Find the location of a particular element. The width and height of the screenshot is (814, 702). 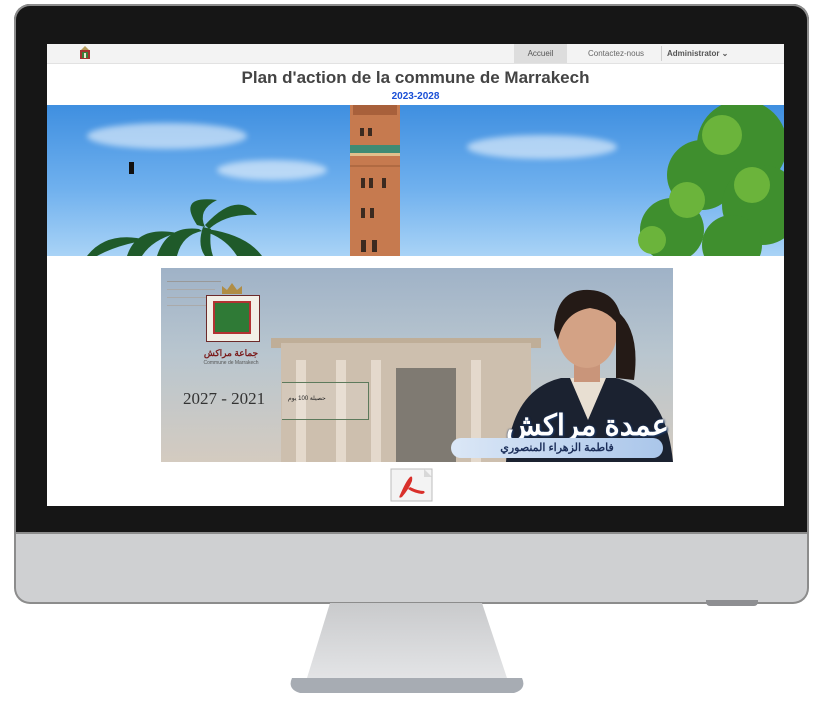

koutoubia-minaret is located at coordinates (375, 180).